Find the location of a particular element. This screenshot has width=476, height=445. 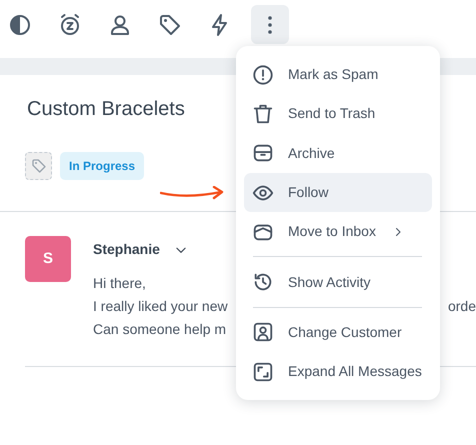

user-icon is located at coordinates (120, 24).